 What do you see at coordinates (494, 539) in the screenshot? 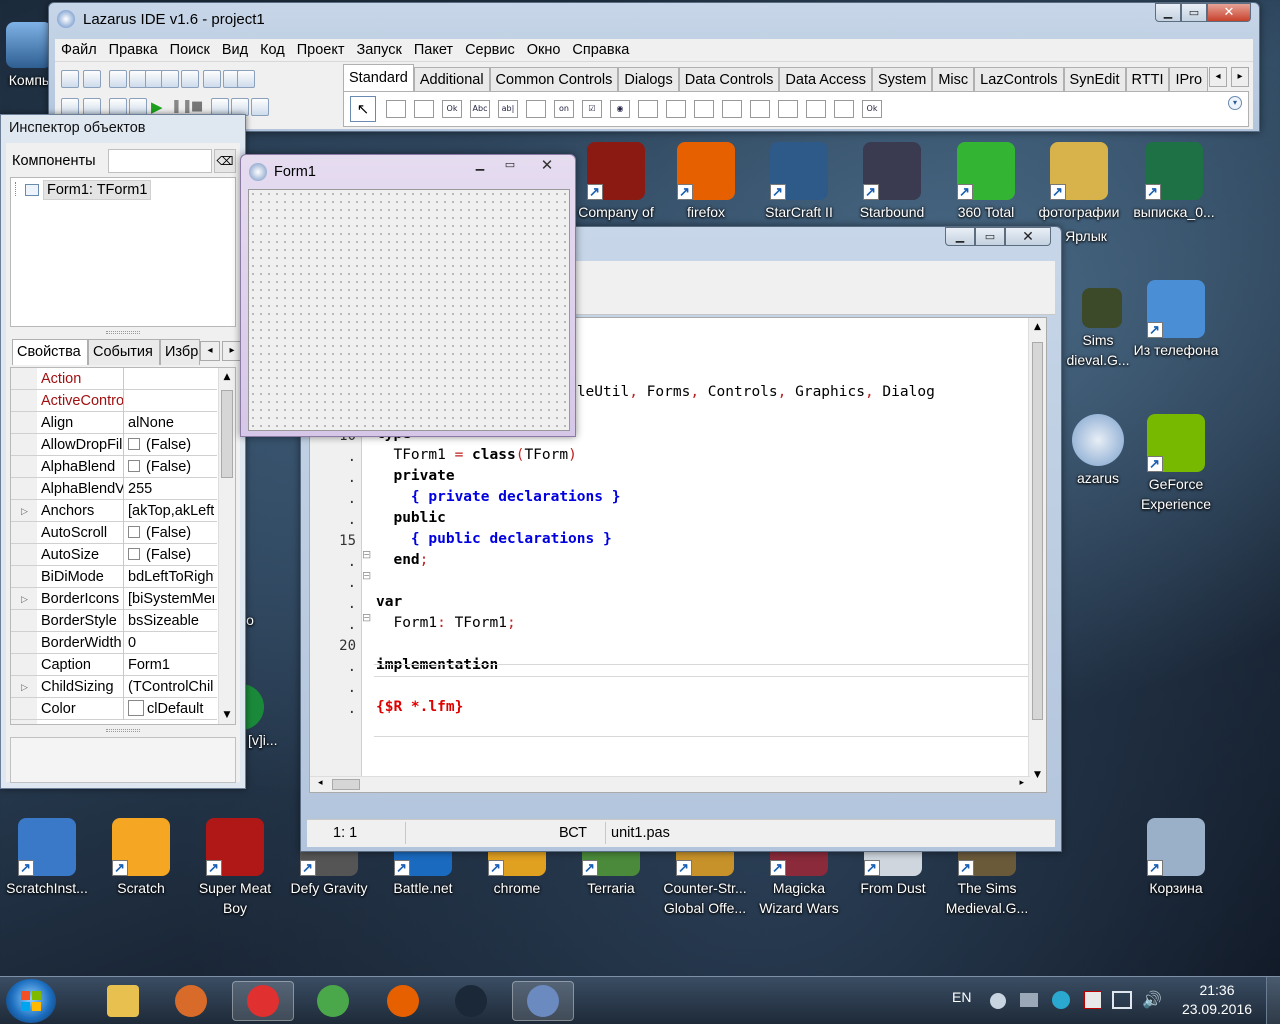
I see `code-line: { public declarations }` at bounding box center [494, 539].